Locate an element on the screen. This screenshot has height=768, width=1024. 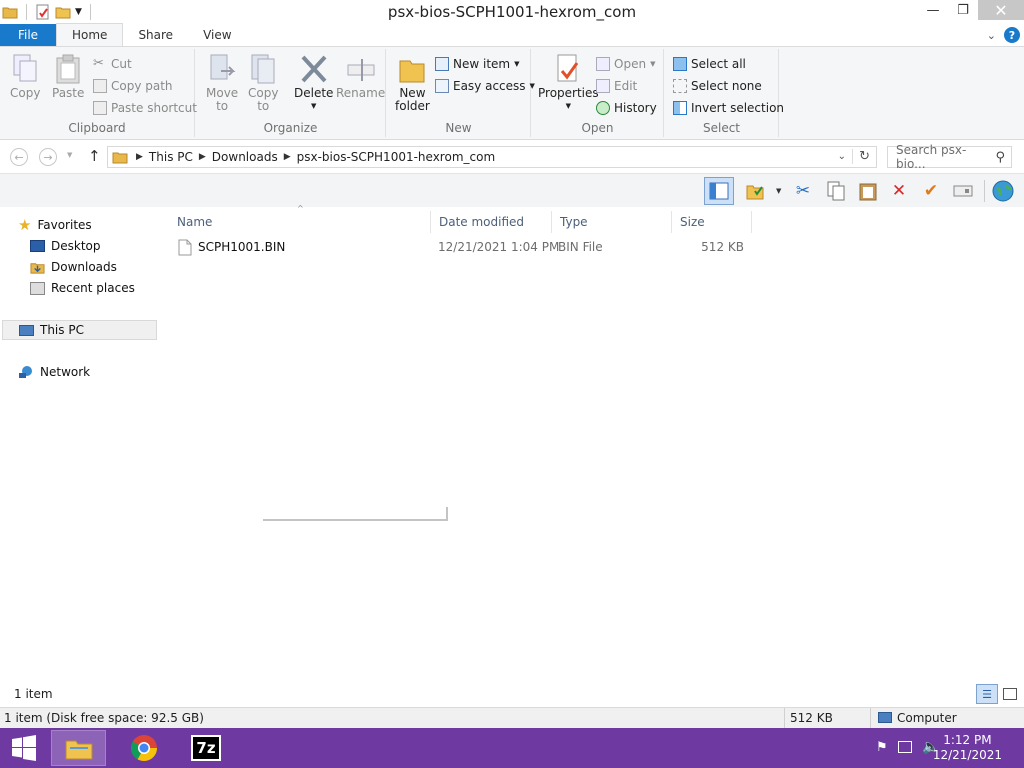
large-icons-view-button is located at coordinates (1010, 694).